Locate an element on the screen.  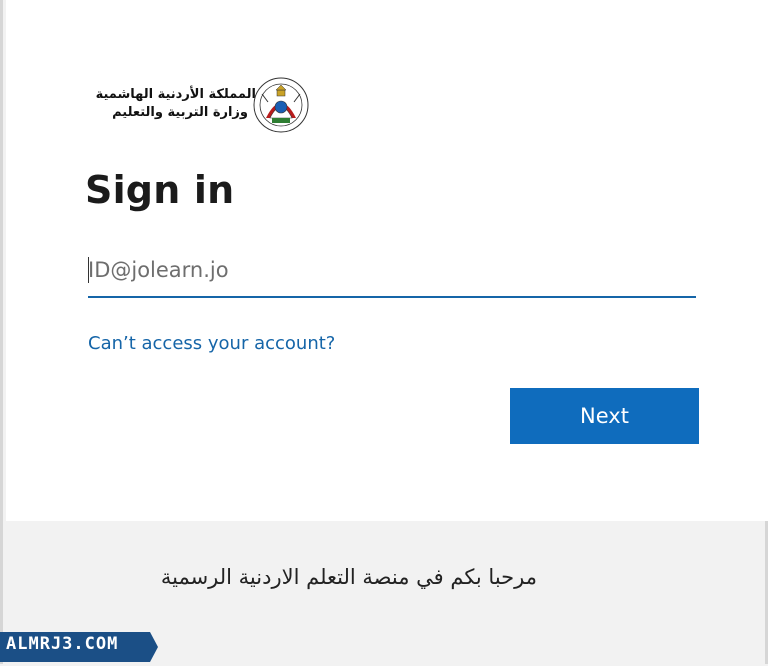
page-title: Sign in is located at coordinates (160, 190).